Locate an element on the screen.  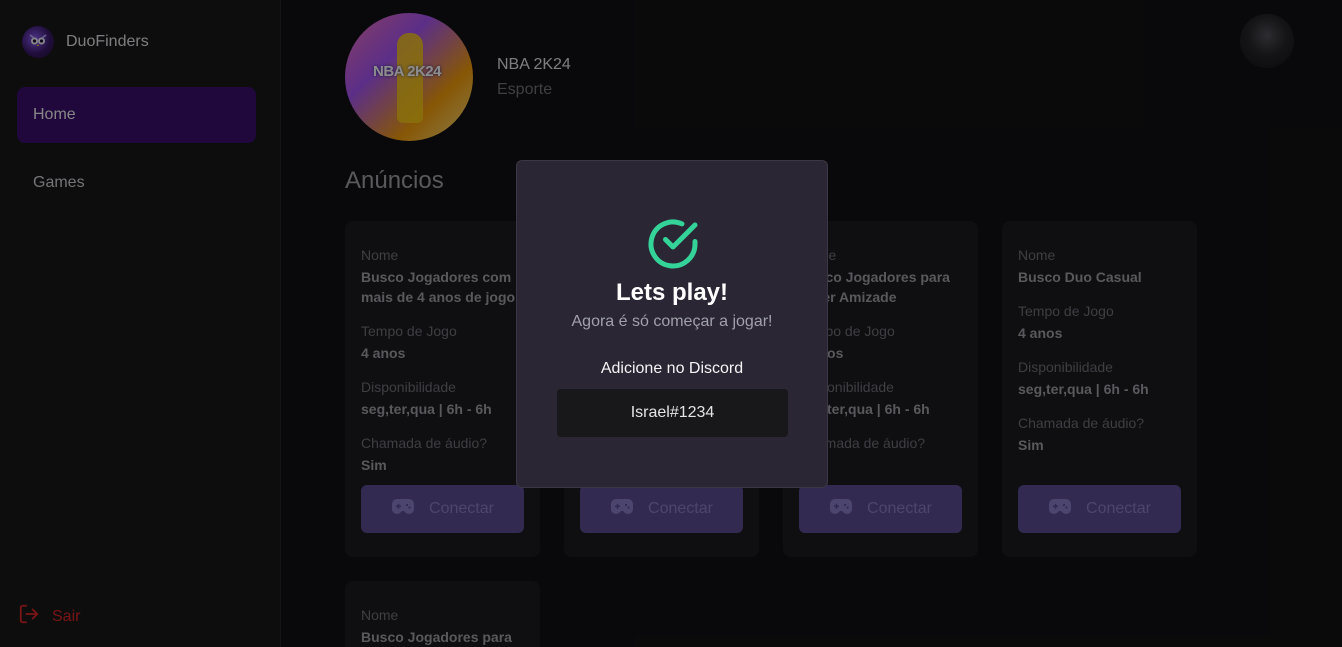
discord-id-copy: Israel#1234 is located at coordinates (672, 413).